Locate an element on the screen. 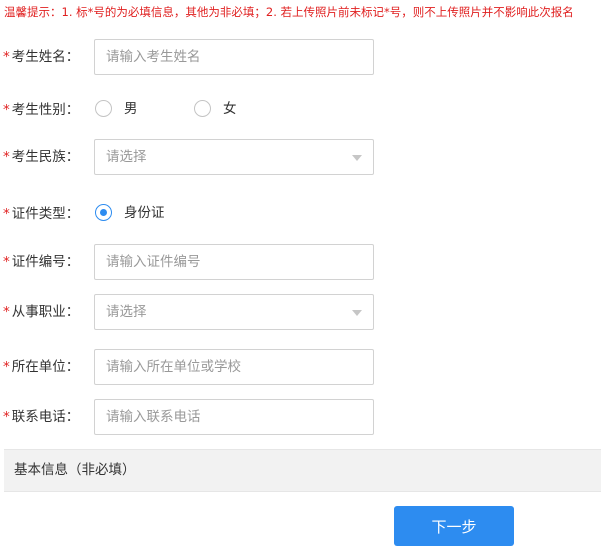 This screenshot has width=601, height=552. basic-info-section-header: 基本信息（非必填） is located at coordinates (302, 470).